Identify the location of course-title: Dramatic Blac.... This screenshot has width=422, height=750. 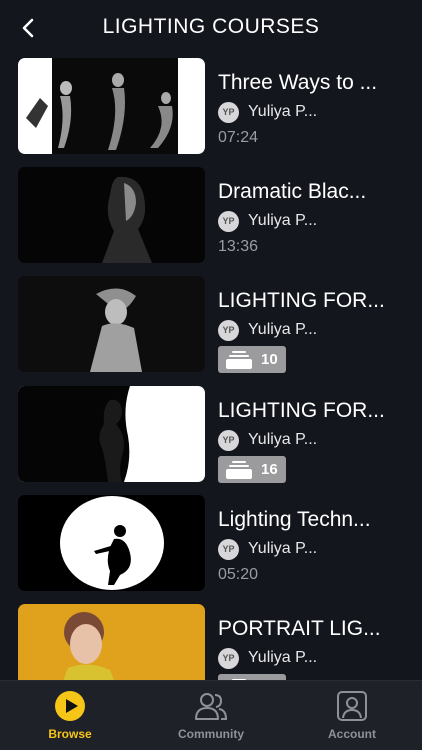
(292, 191).